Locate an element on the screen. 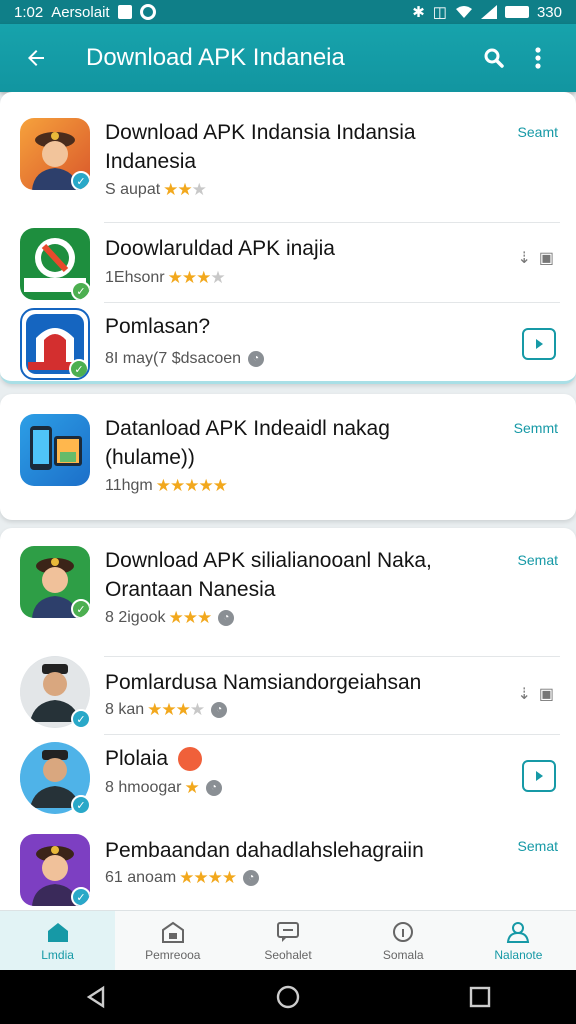 The height and width of the screenshot is (1024, 576). app-meta: 11hgm ★★★★★ is located at coordinates (166, 486).